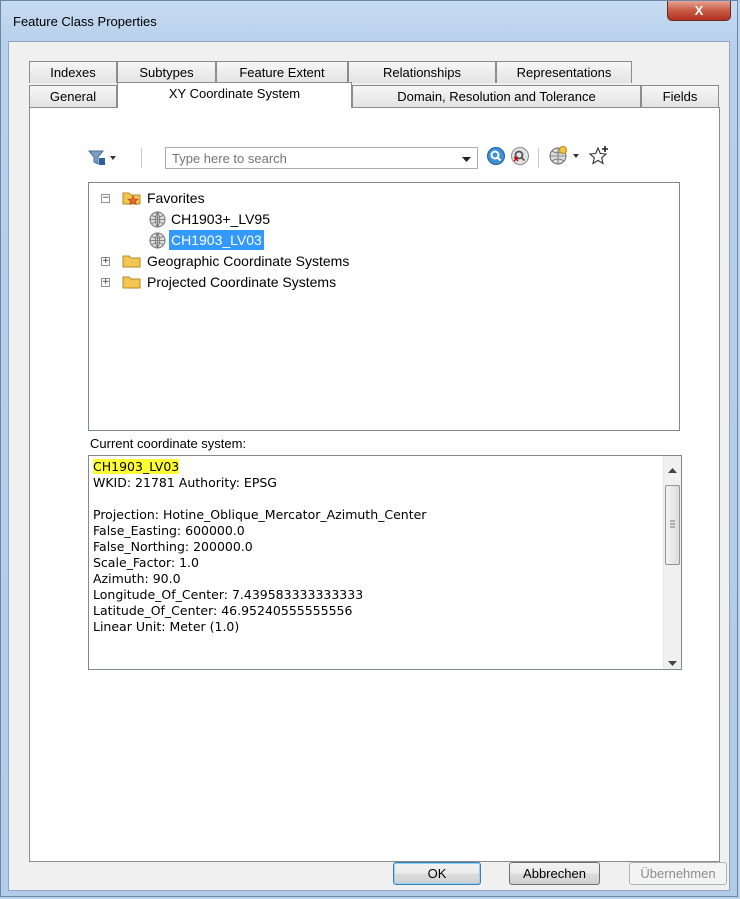 This screenshot has width=740, height=899. What do you see at coordinates (166, 626) in the screenshot?
I see `detail-line: Linear Unit: Meter (1.0)` at bounding box center [166, 626].